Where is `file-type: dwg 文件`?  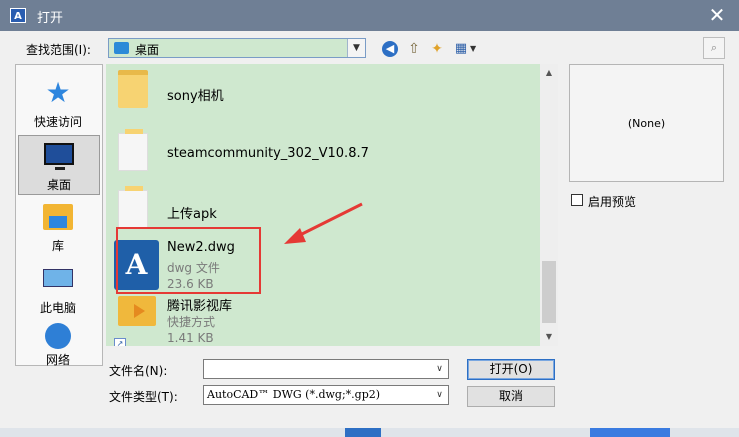 file-type: dwg 文件 is located at coordinates (193, 268).